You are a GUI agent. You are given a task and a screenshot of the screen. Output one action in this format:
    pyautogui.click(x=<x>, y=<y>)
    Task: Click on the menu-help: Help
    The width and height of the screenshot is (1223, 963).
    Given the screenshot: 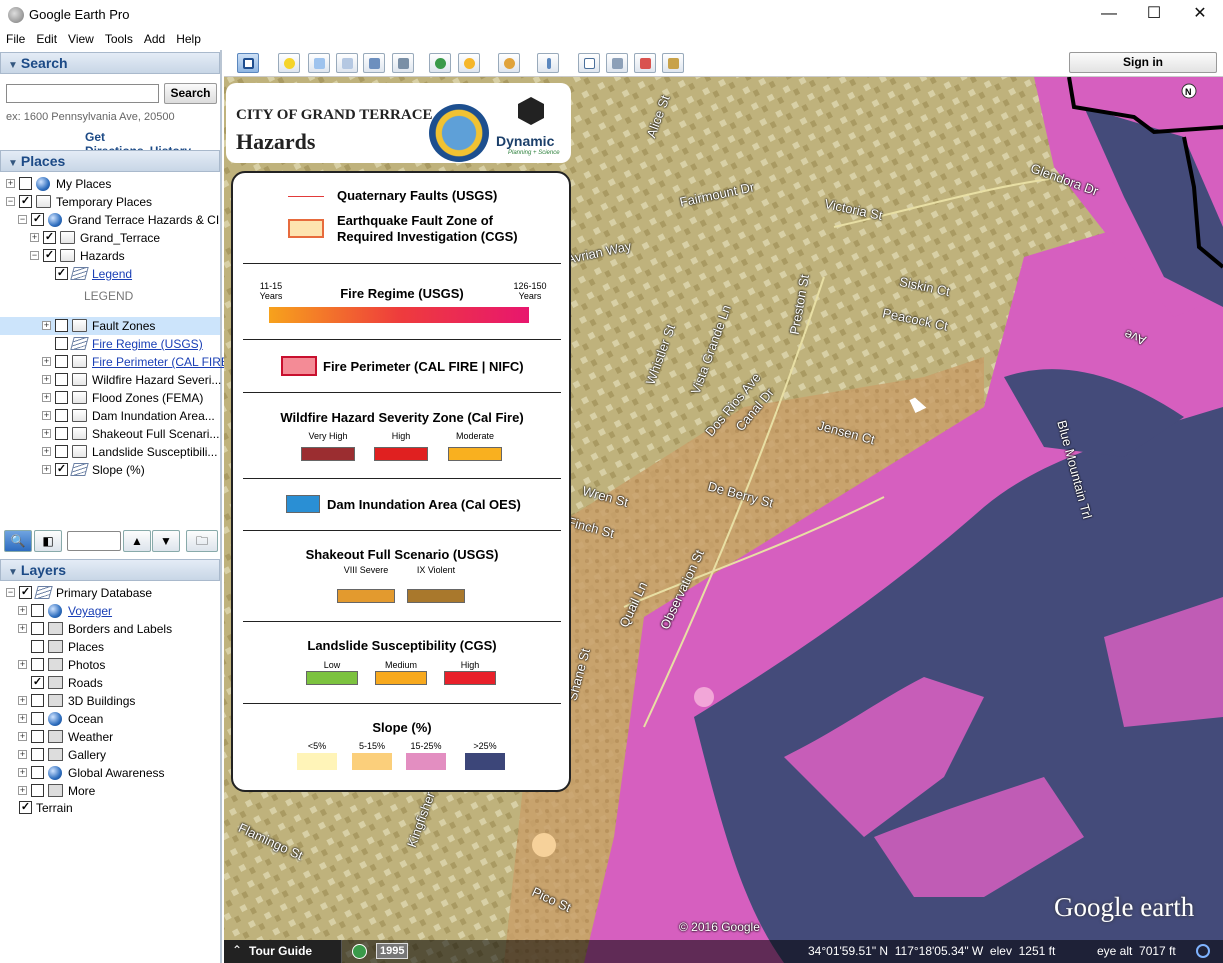 What is the action you would take?
    pyautogui.click(x=188, y=38)
    